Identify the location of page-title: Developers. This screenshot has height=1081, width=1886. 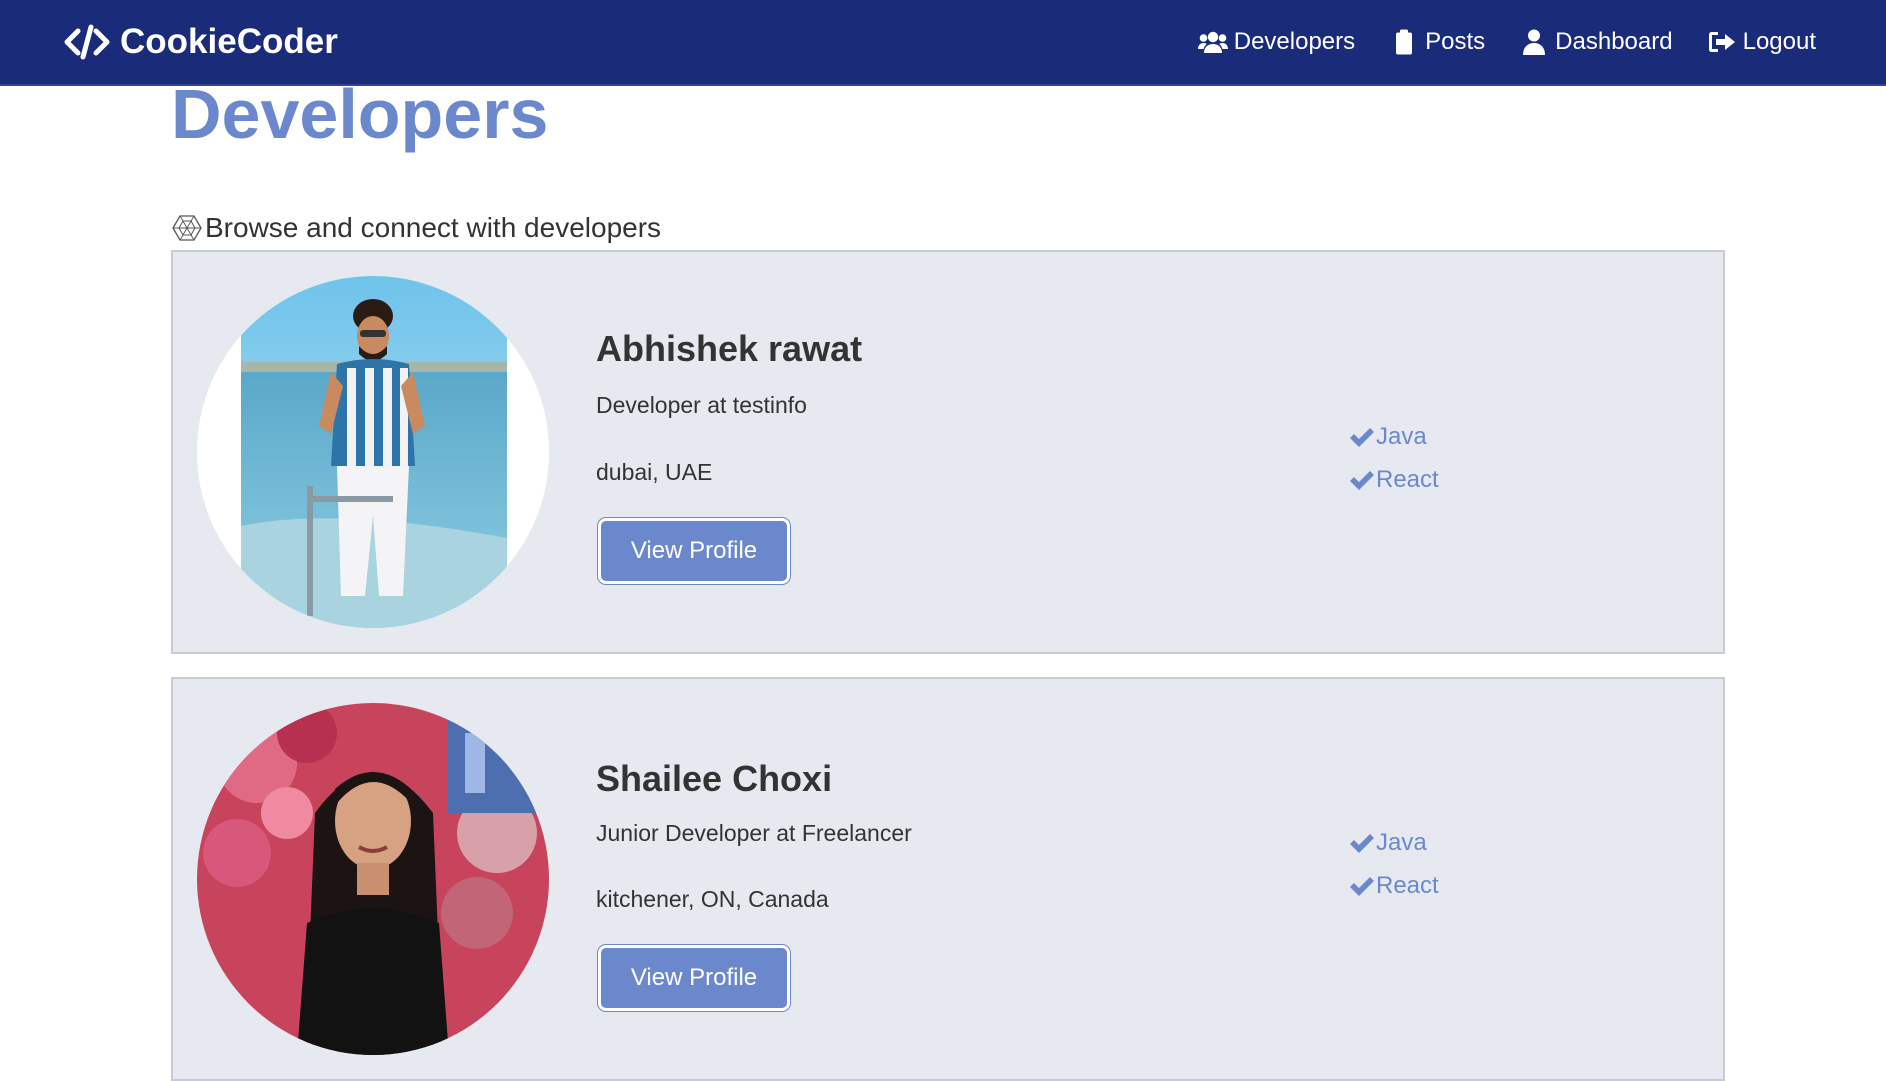
(360, 114).